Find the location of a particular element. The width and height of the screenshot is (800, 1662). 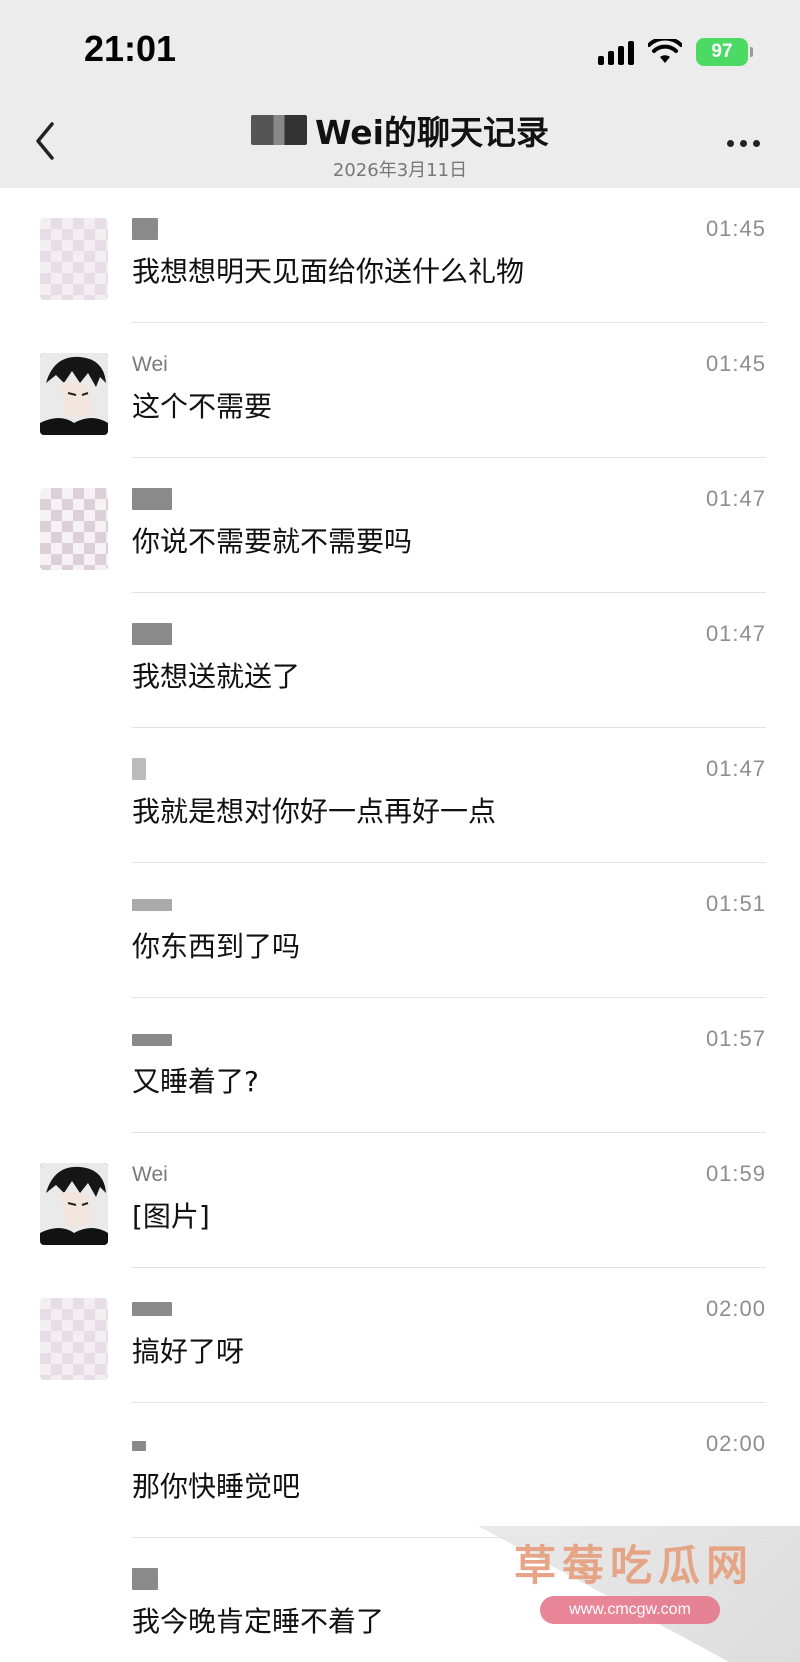

page-title-text: Wei的聊天记录 is located at coordinates (432, 132).